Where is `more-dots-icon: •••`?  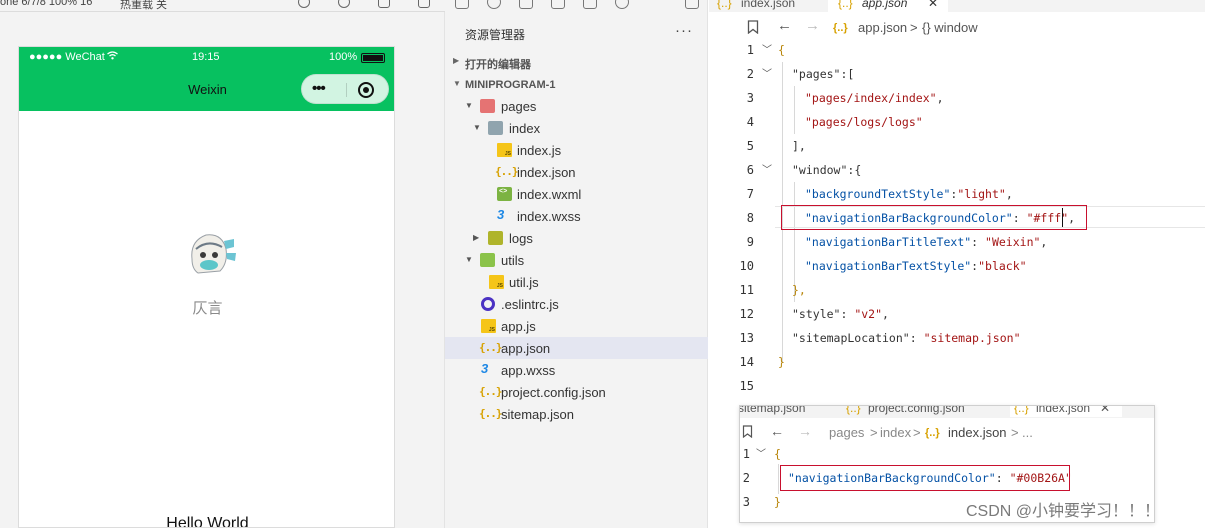 more-dots-icon: ••• is located at coordinates (319, 88).